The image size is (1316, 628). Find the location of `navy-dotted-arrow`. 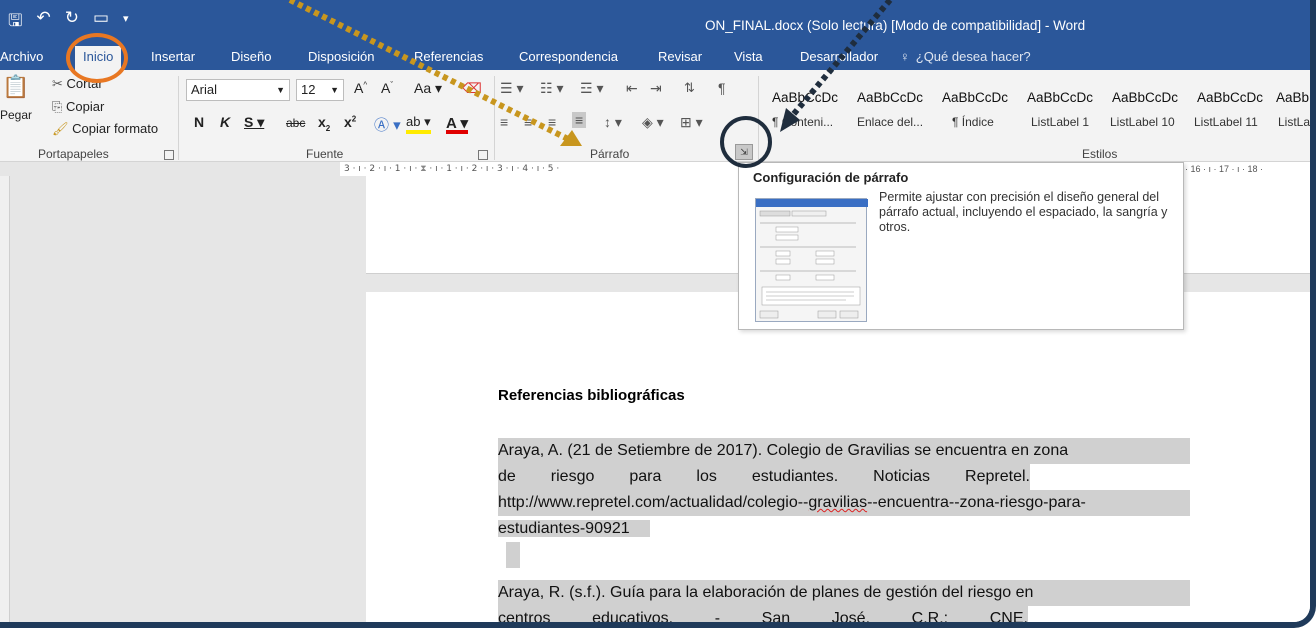

navy-dotted-arrow is located at coordinates (841, 59).